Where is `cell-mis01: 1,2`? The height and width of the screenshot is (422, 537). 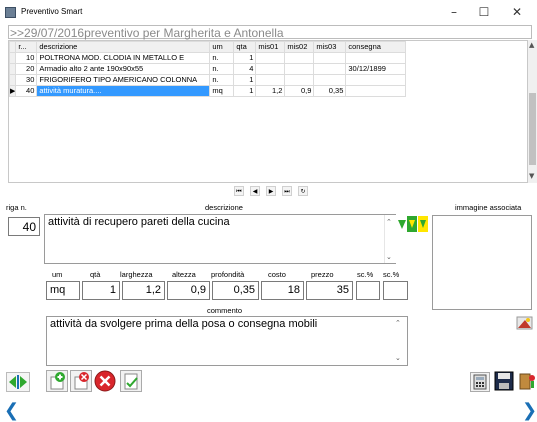
cell-mis01: 1,2 is located at coordinates (270, 91).